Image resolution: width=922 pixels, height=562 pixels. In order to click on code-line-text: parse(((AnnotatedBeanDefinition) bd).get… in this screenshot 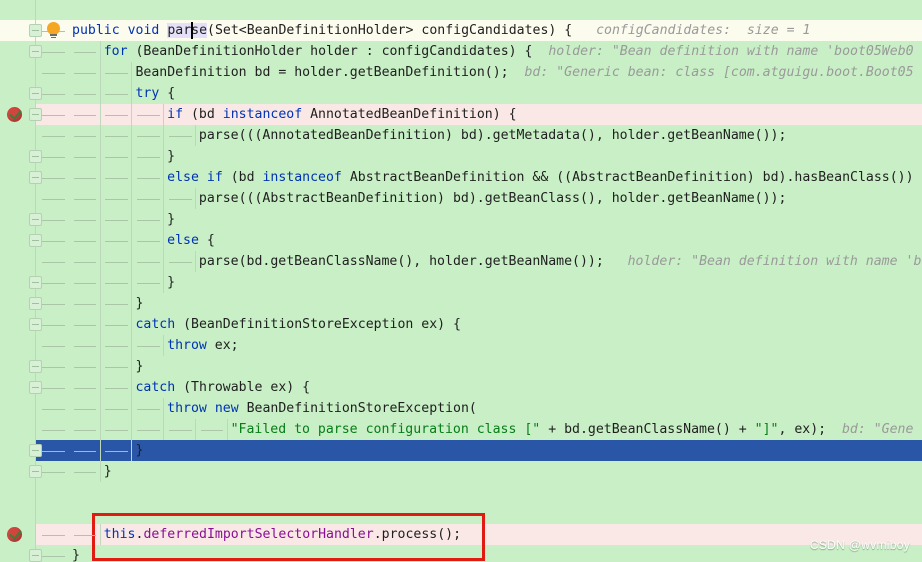, I will do `click(493, 135)`.